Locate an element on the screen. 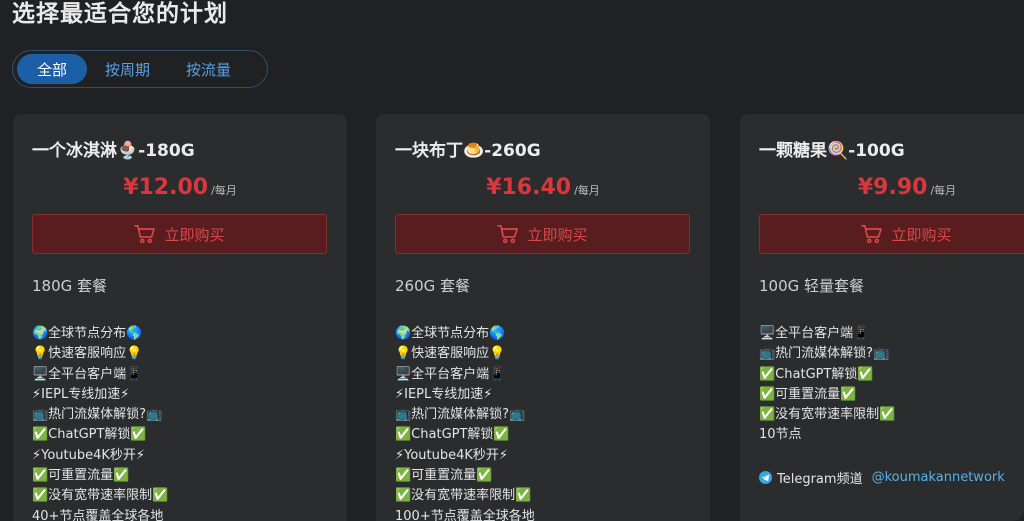  filter-by-period-button: 按周期 is located at coordinates (127, 69).